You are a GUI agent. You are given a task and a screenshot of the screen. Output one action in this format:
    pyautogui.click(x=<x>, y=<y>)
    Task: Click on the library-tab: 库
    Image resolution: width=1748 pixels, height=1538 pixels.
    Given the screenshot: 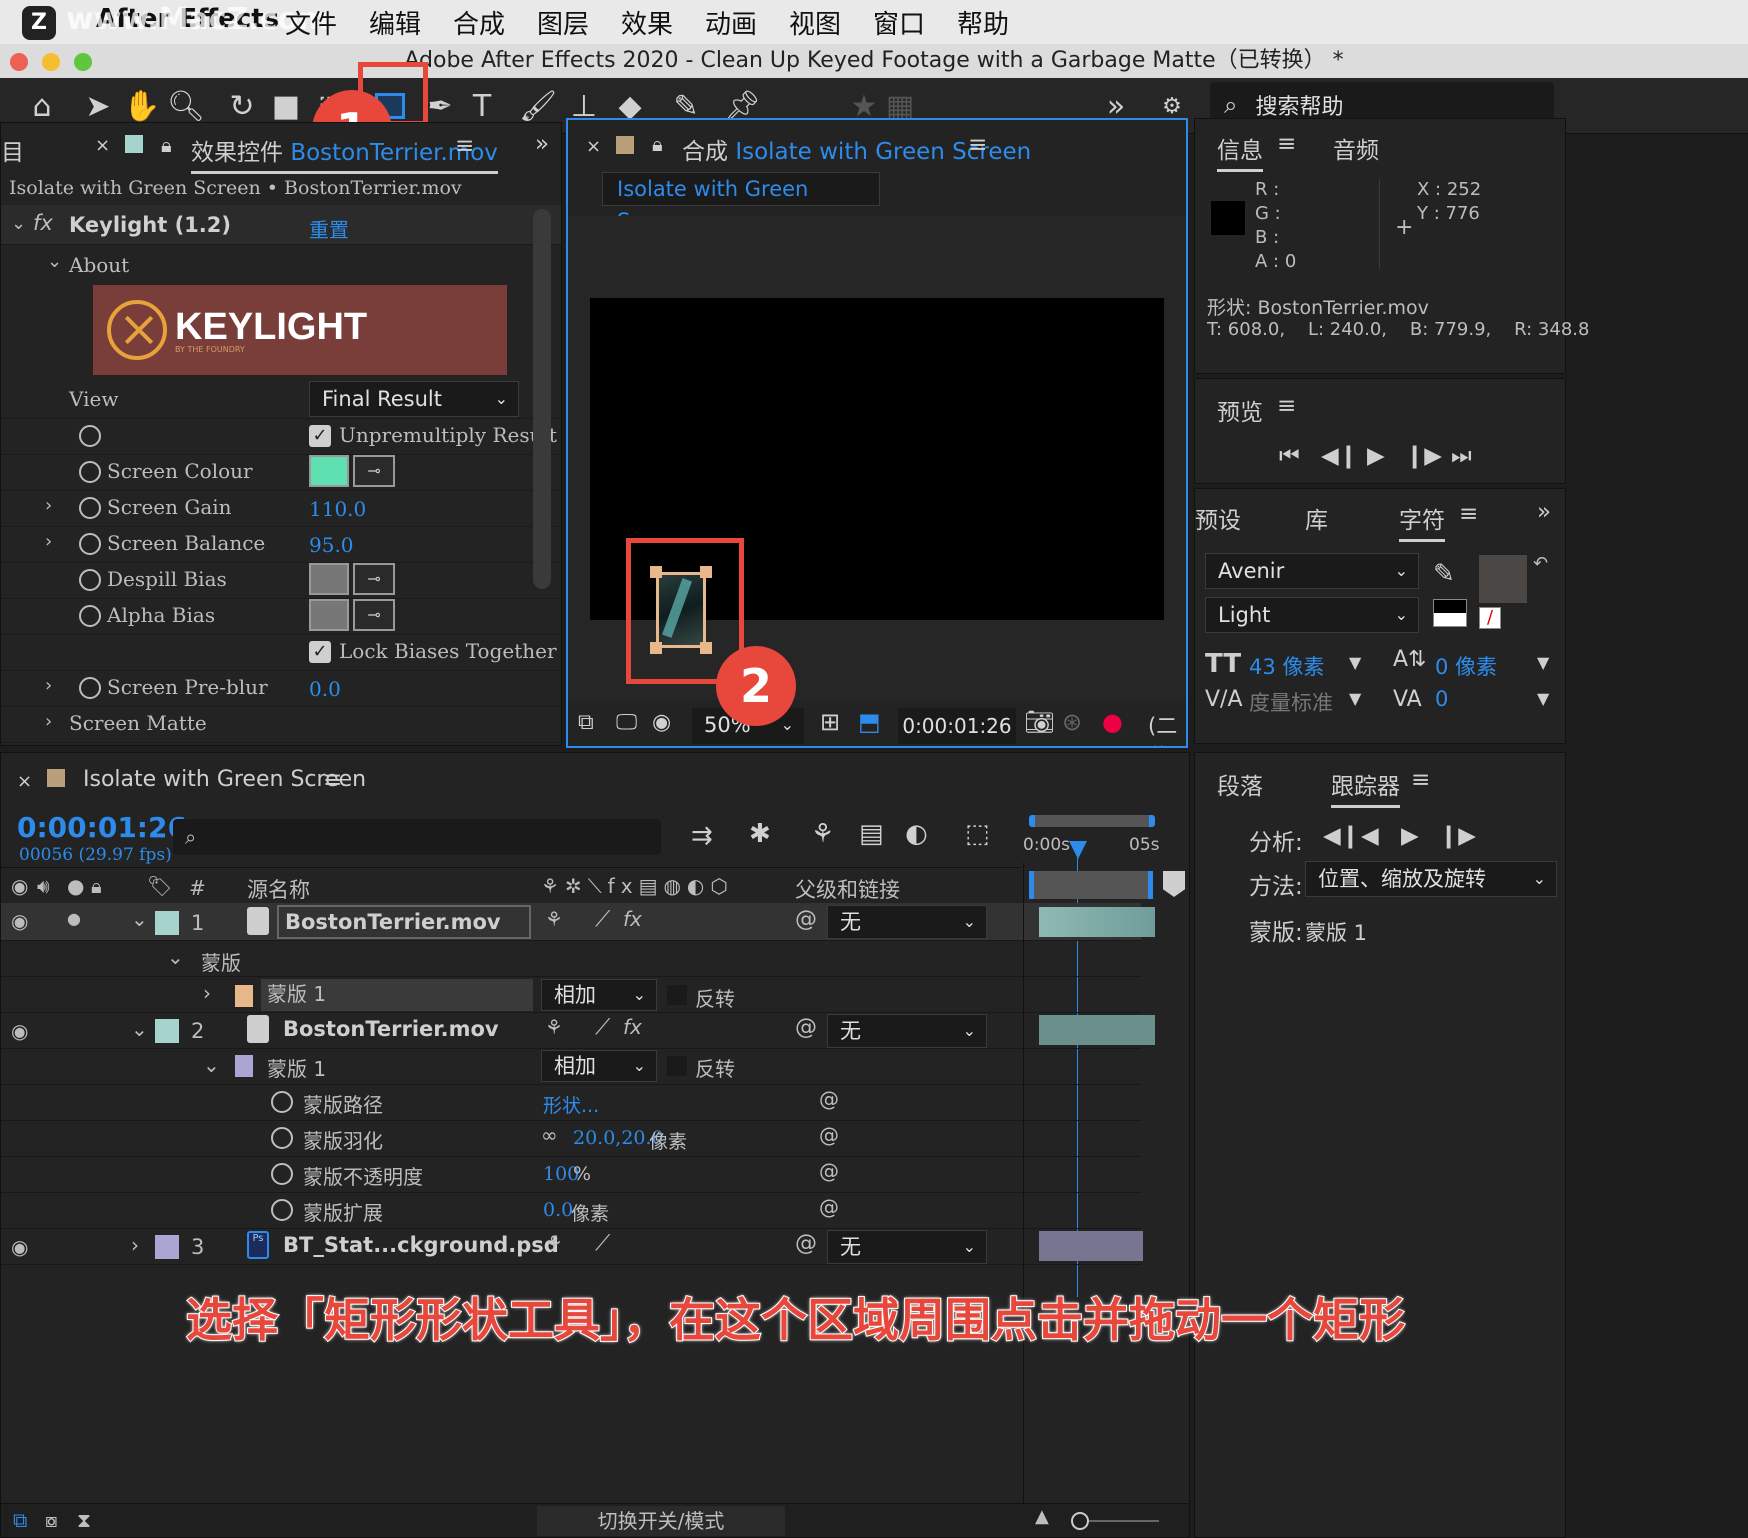 What is the action you would take?
    pyautogui.click(x=1316, y=518)
    